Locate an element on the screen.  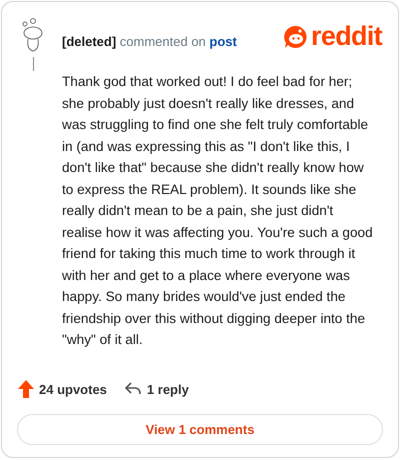
comment-action-text: commented on is located at coordinates (163, 41).